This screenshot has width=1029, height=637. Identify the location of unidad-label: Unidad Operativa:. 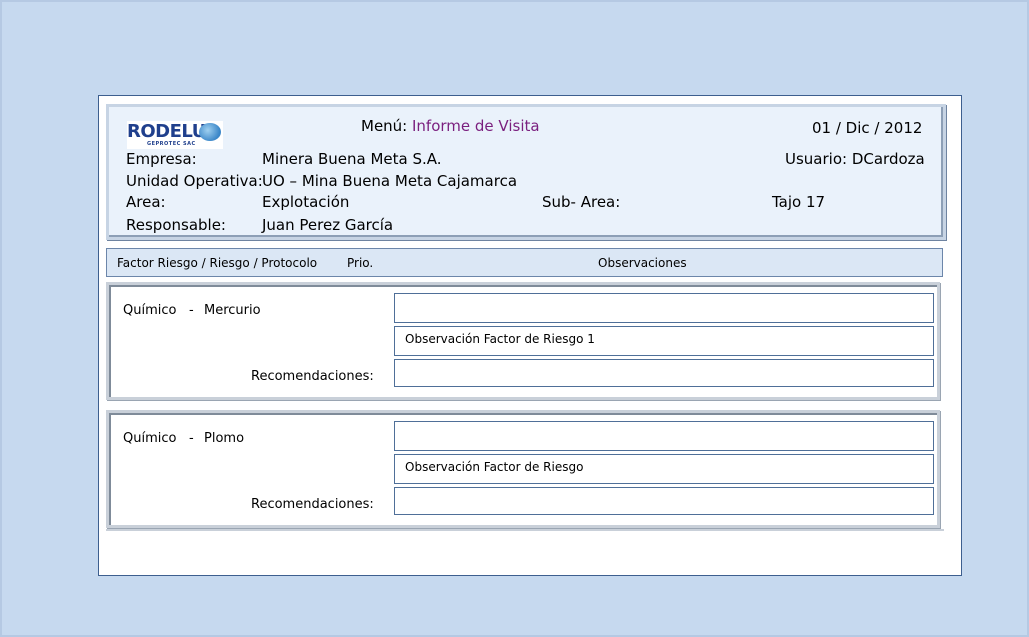
(194, 181).